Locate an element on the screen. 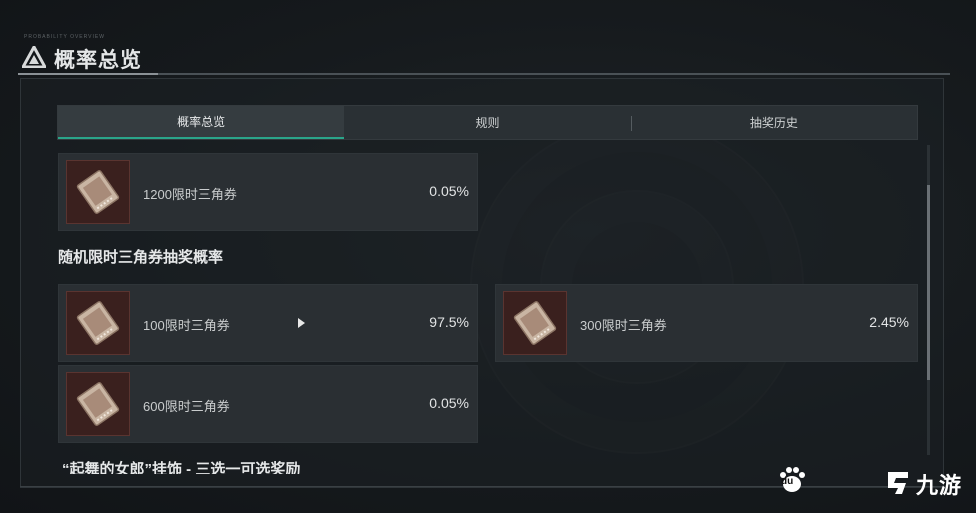  tab-separator is located at coordinates (631, 123).